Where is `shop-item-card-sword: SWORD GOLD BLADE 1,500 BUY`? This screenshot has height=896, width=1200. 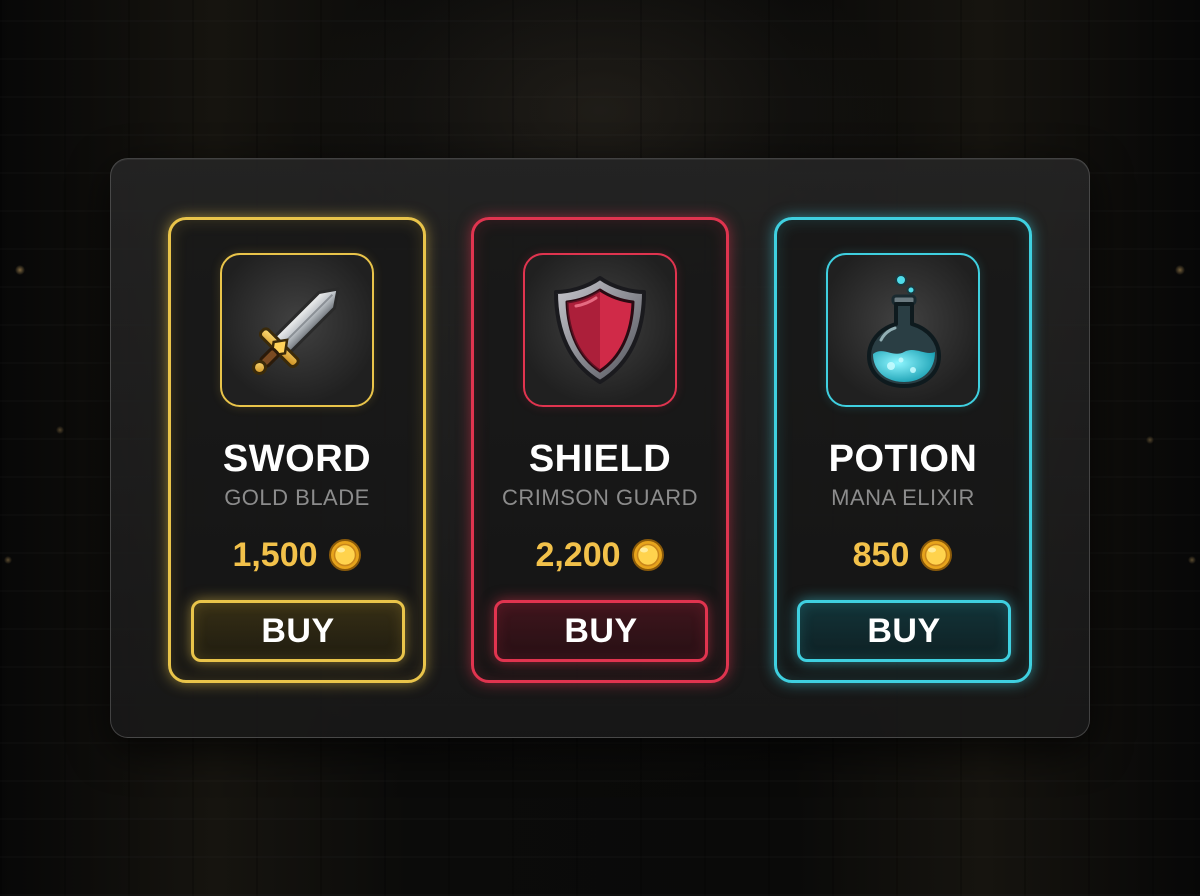 shop-item-card-sword: SWORD GOLD BLADE 1,500 BUY is located at coordinates (297, 450).